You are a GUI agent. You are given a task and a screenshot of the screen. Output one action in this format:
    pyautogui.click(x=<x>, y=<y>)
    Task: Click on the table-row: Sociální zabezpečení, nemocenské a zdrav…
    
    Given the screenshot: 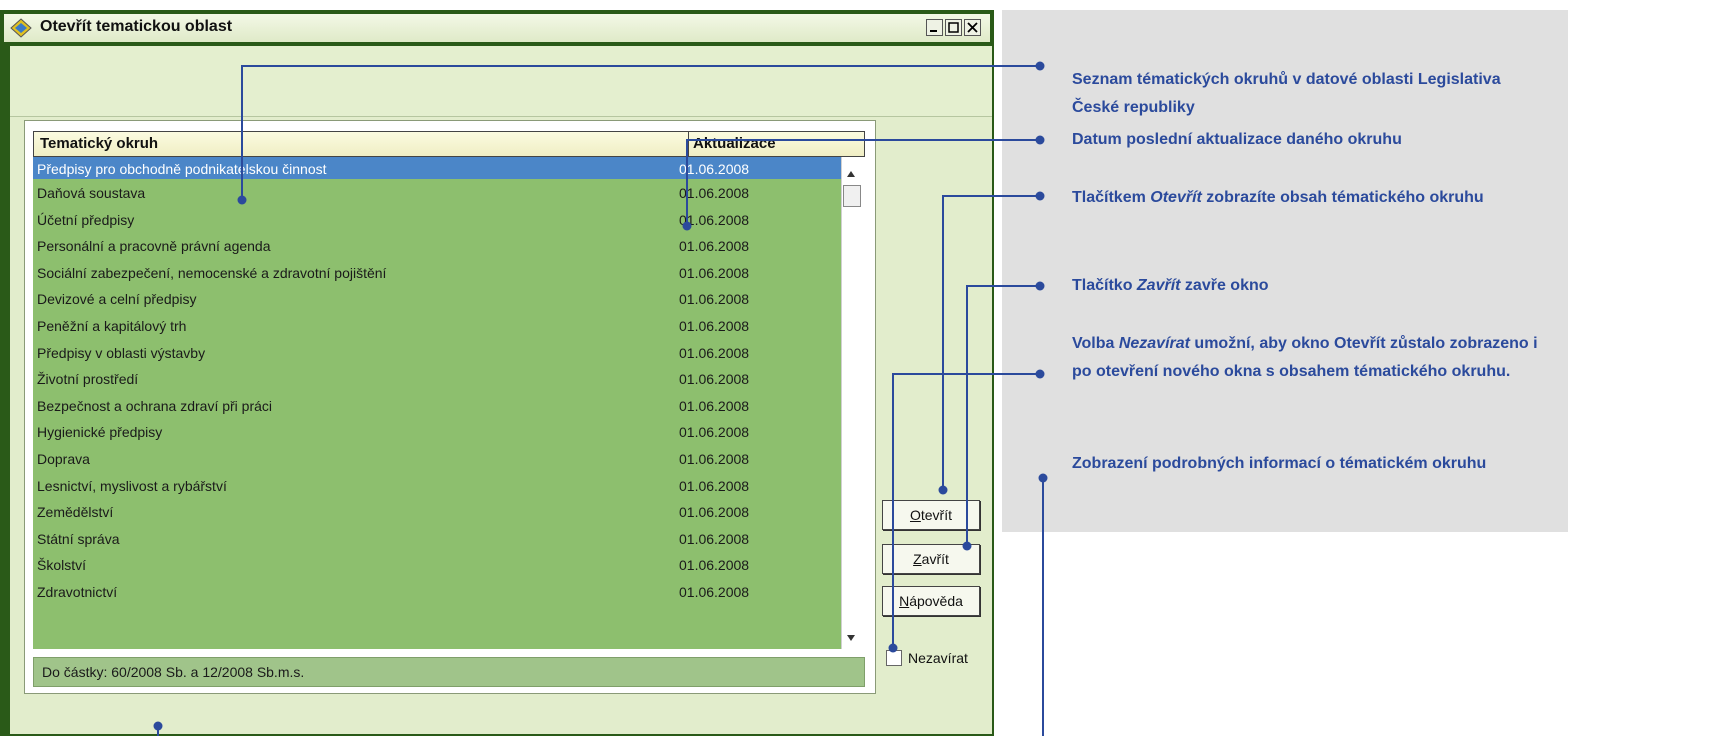 What is the action you would take?
    pyautogui.click(x=437, y=274)
    